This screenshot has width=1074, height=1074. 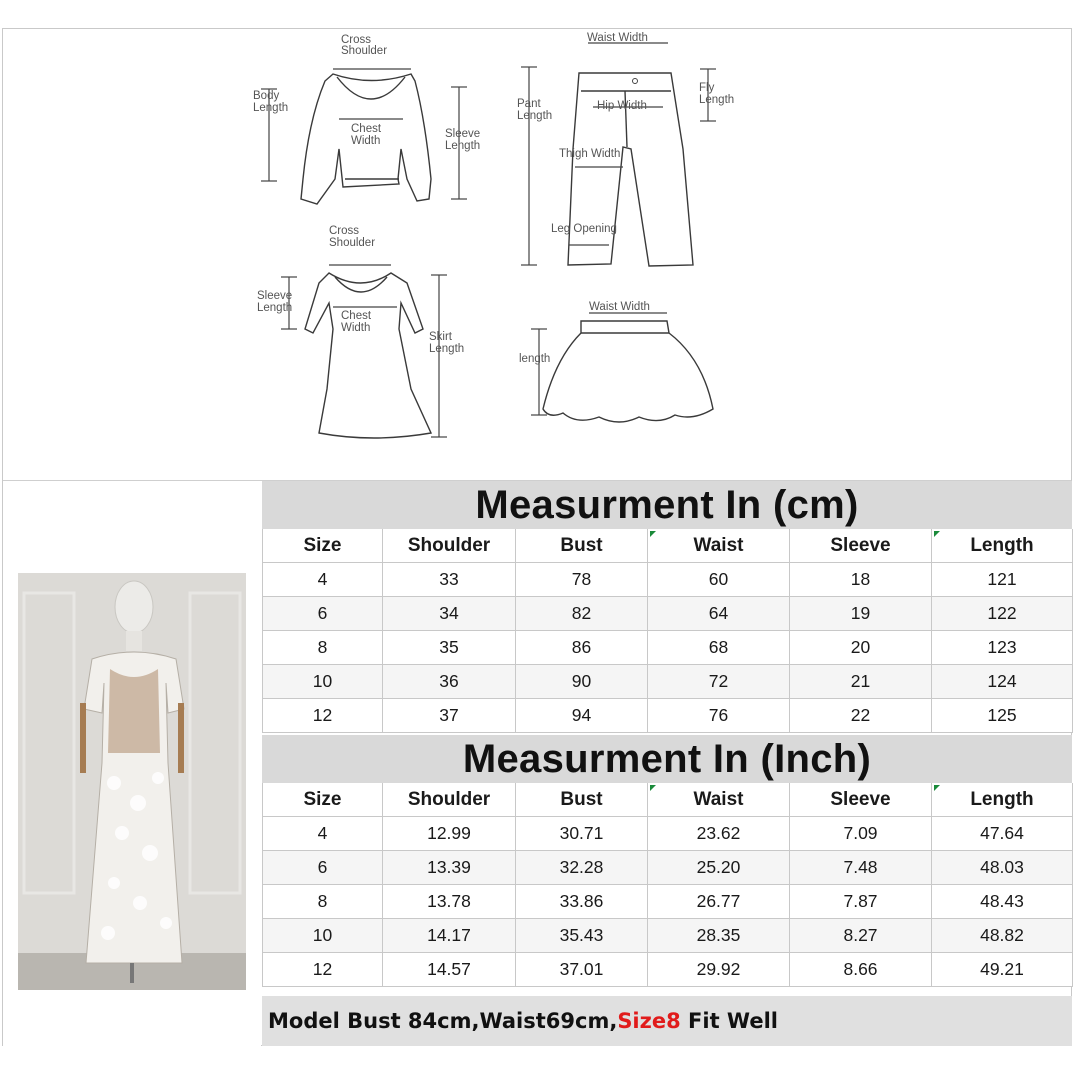 I want to click on table-cell: 13.78, so click(x=449, y=901).